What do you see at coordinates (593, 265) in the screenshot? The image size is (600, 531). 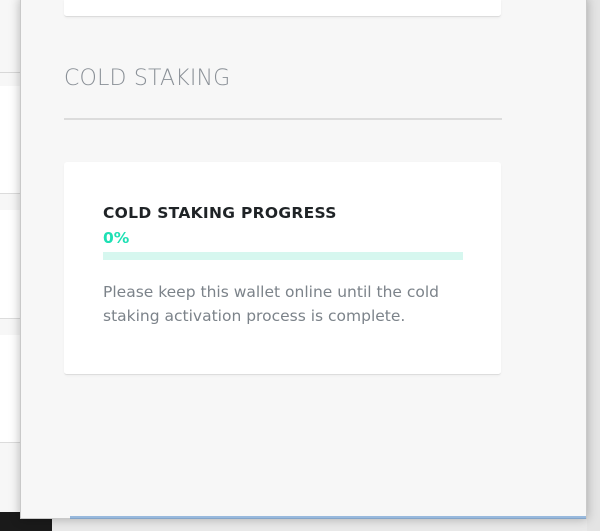 I see `window-edge-strip` at bounding box center [593, 265].